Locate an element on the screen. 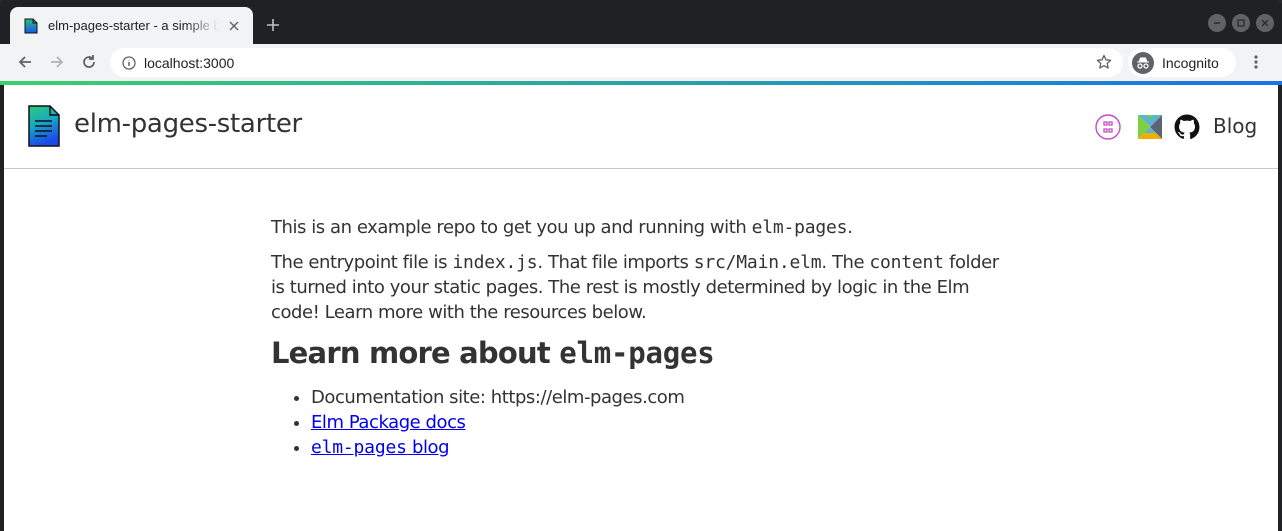  incognito-profile-button: Incognito is located at coordinates (1182, 62).